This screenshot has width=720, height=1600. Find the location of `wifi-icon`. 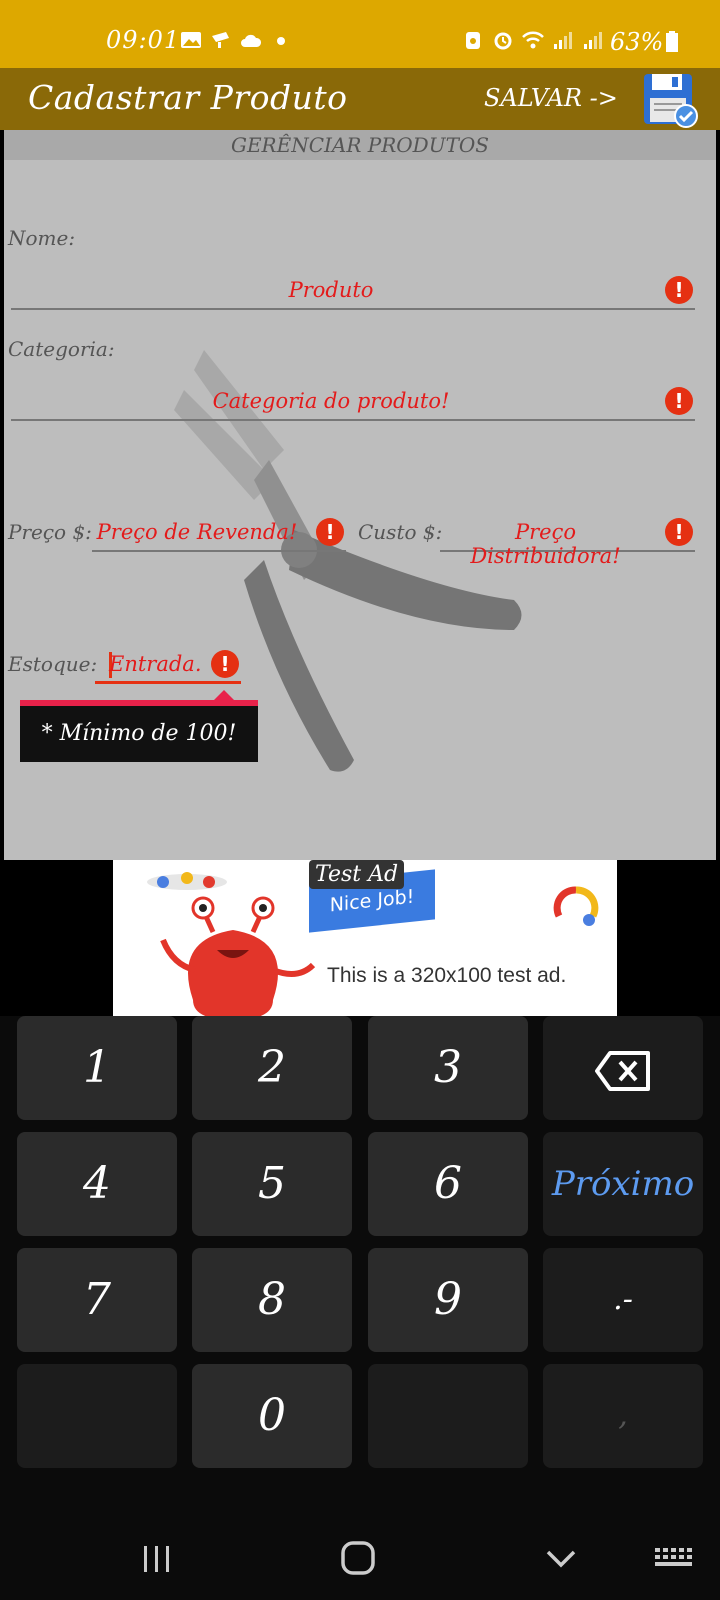

wifi-icon is located at coordinates (533, 40).